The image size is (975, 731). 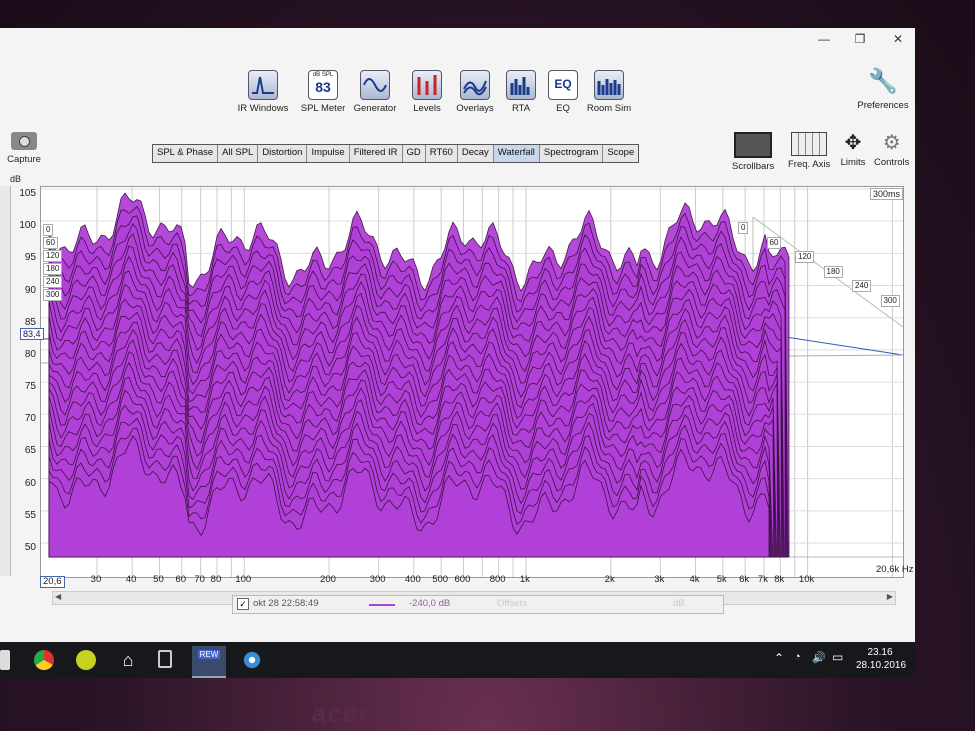 What do you see at coordinates (809, 164) in the screenshot?
I see `control-label: Freq. Axis` at bounding box center [809, 164].